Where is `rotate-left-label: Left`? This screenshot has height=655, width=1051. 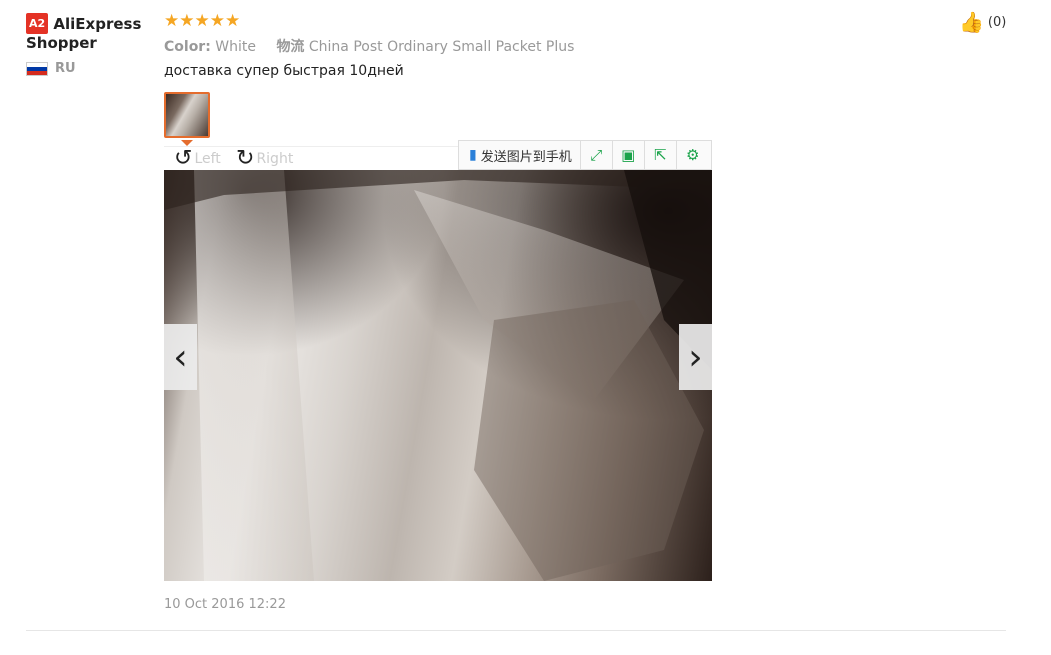
rotate-left-label: Left is located at coordinates (207, 159).